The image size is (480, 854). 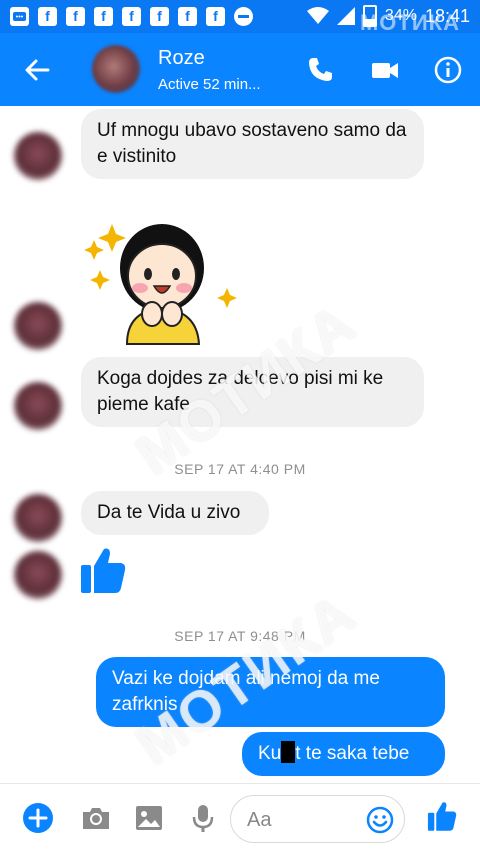 What do you see at coordinates (37, 70) in the screenshot?
I see `back-arrow-icon` at bounding box center [37, 70].